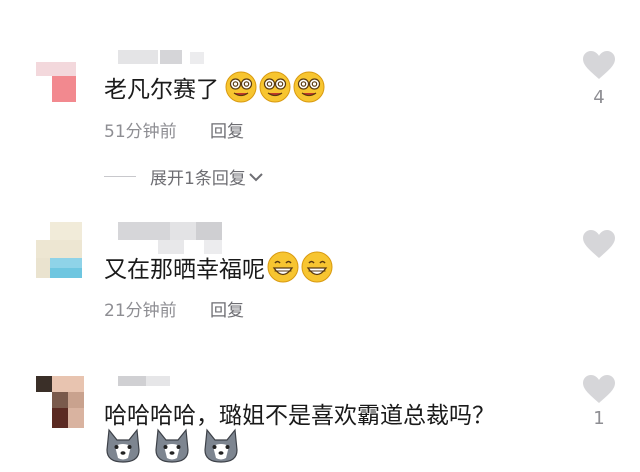 The image size is (640, 472). I want to click on comment-text-content: 哈哈哈哈，璐姐不是喜欢霸道总裁吗？, so click(299, 416).